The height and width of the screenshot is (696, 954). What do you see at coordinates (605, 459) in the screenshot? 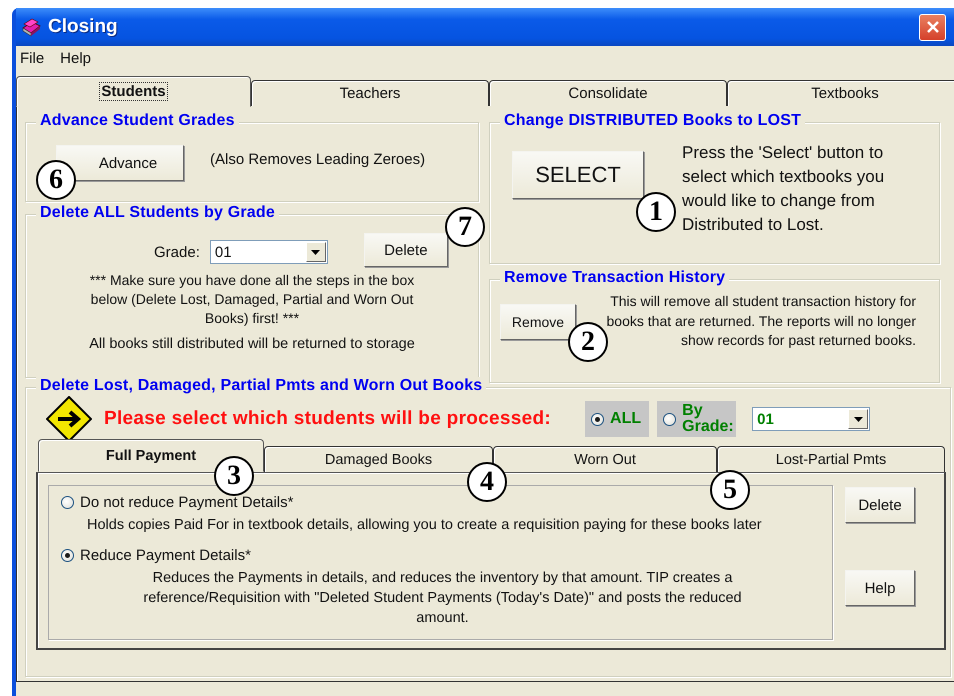
I see `tab: Worn Out` at bounding box center [605, 459].